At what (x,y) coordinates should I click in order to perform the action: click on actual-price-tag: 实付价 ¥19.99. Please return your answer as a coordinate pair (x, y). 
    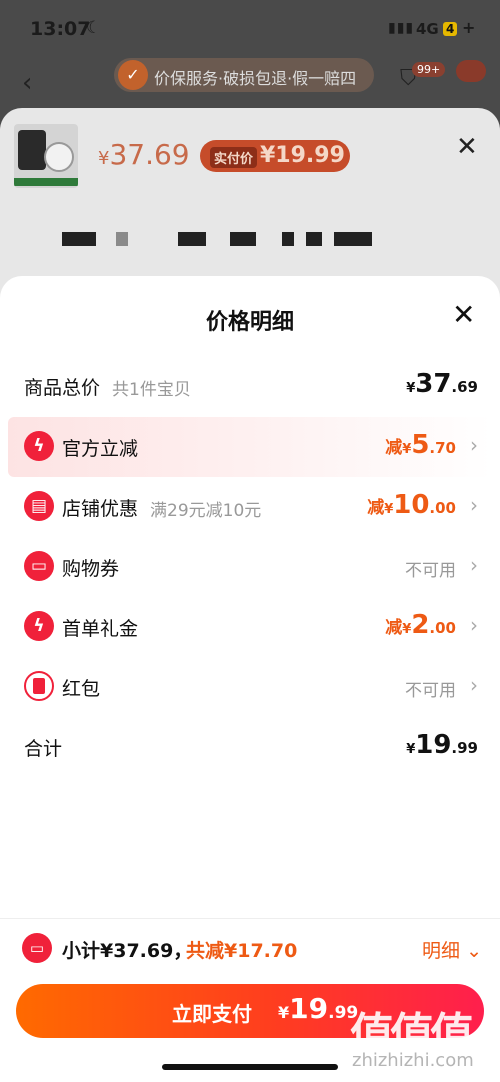
    Looking at the image, I should click on (275, 156).